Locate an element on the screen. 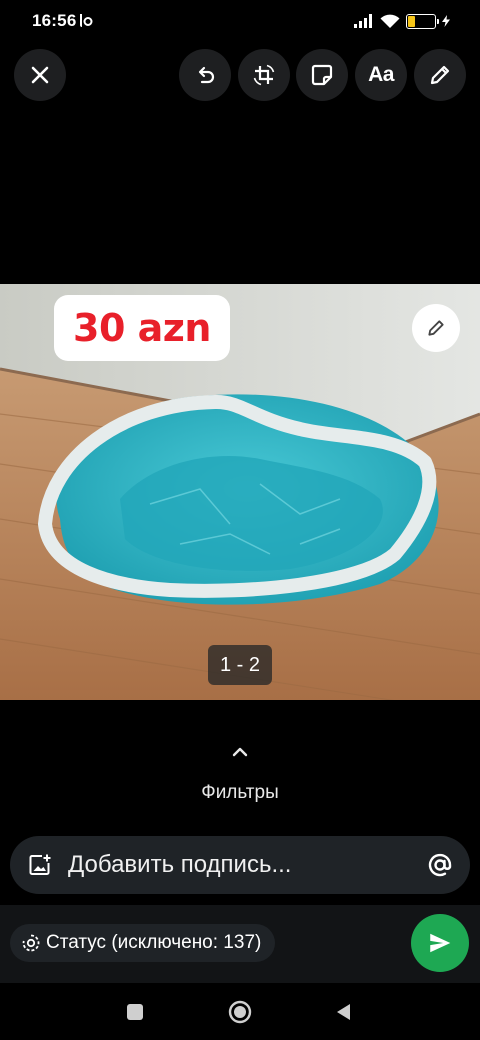 The width and height of the screenshot is (480, 1040). status-audience-chip: Статус (исключено: 137) is located at coordinates (143, 943).